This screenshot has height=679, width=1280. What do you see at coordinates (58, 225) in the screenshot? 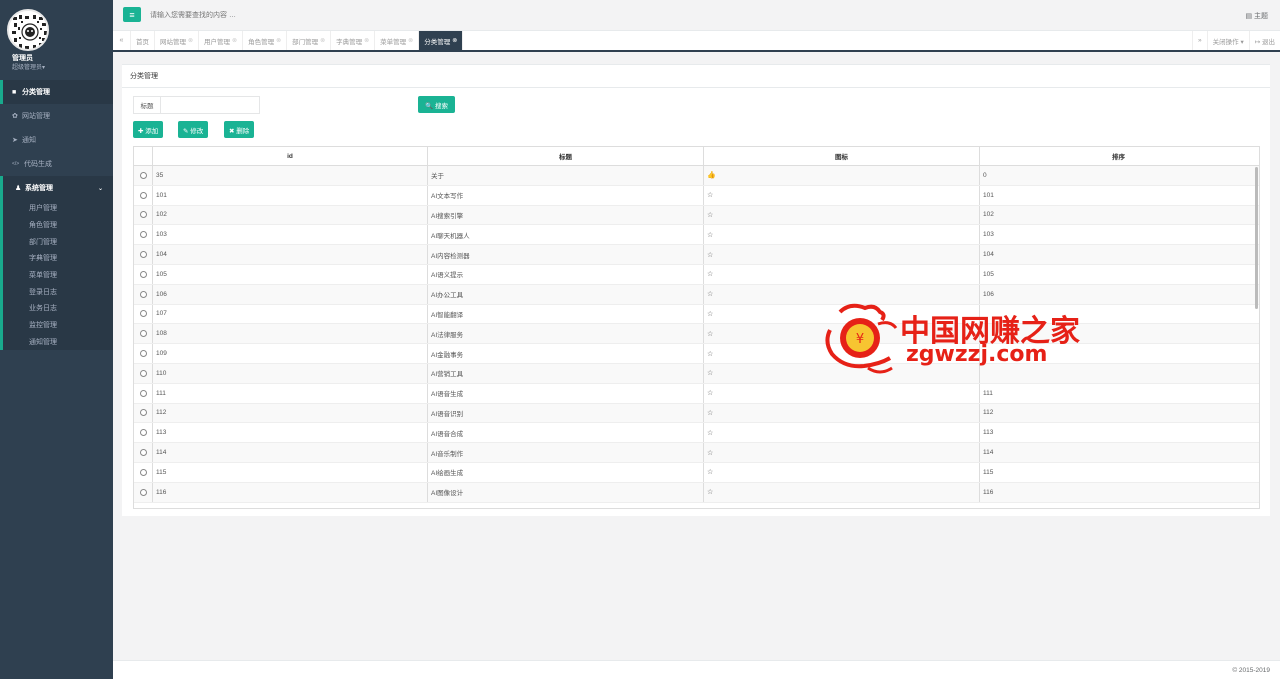
I see `sidebar-subitem-roles: 角色管理` at bounding box center [58, 225].